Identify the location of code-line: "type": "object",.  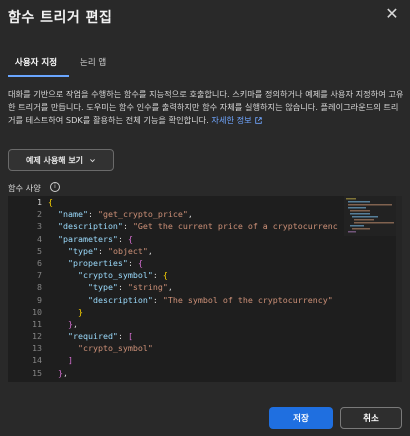
(193, 251).